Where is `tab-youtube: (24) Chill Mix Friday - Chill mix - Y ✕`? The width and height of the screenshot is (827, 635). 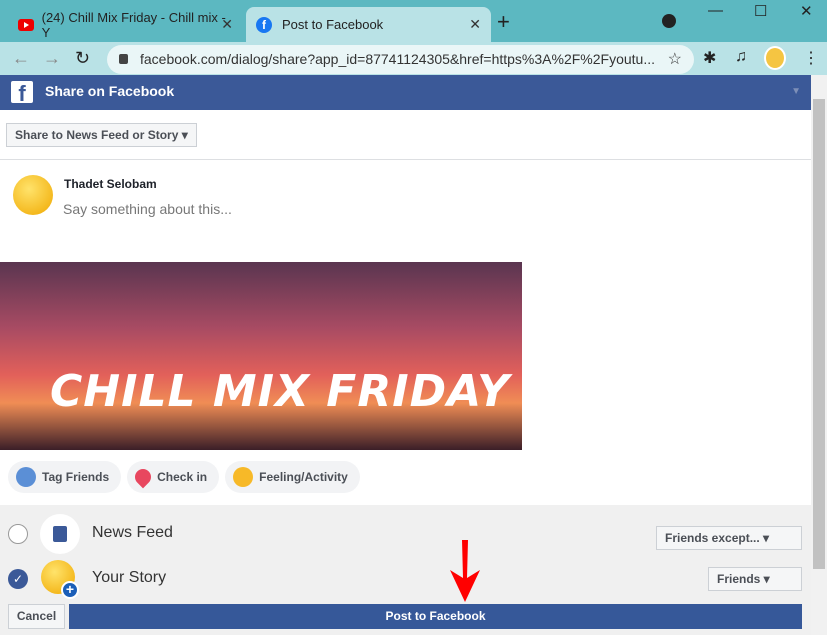
tab-youtube: (24) Chill Mix Friday - Chill mix - Y ✕ is located at coordinates (125, 24).